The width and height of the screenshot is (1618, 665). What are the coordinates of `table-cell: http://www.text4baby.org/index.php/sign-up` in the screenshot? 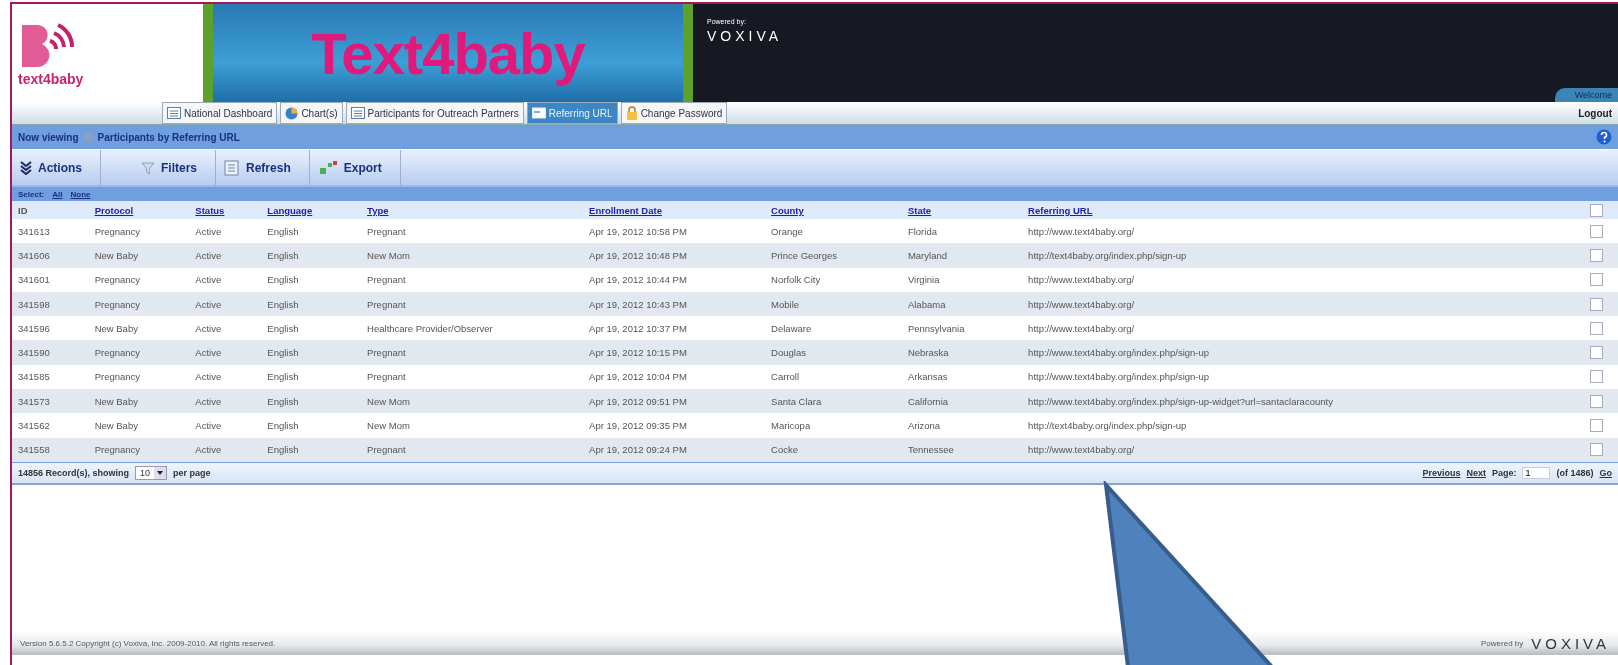 It's located at (1119, 353).